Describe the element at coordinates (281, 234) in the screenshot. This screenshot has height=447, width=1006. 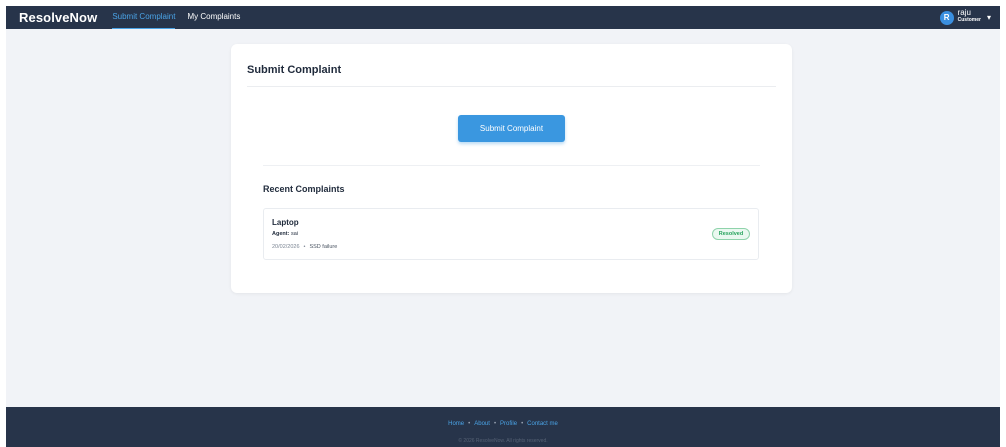
I see `agent-label: Agent:` at that location.